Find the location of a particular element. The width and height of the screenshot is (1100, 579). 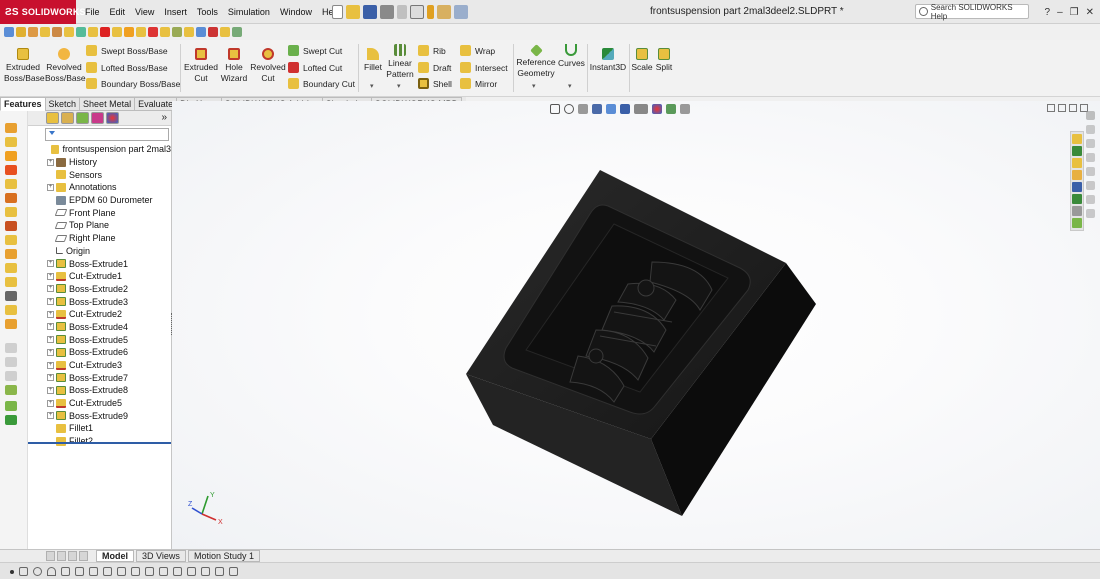

swept-cut-button: Swept Cut is located at coordinates (315, 50).